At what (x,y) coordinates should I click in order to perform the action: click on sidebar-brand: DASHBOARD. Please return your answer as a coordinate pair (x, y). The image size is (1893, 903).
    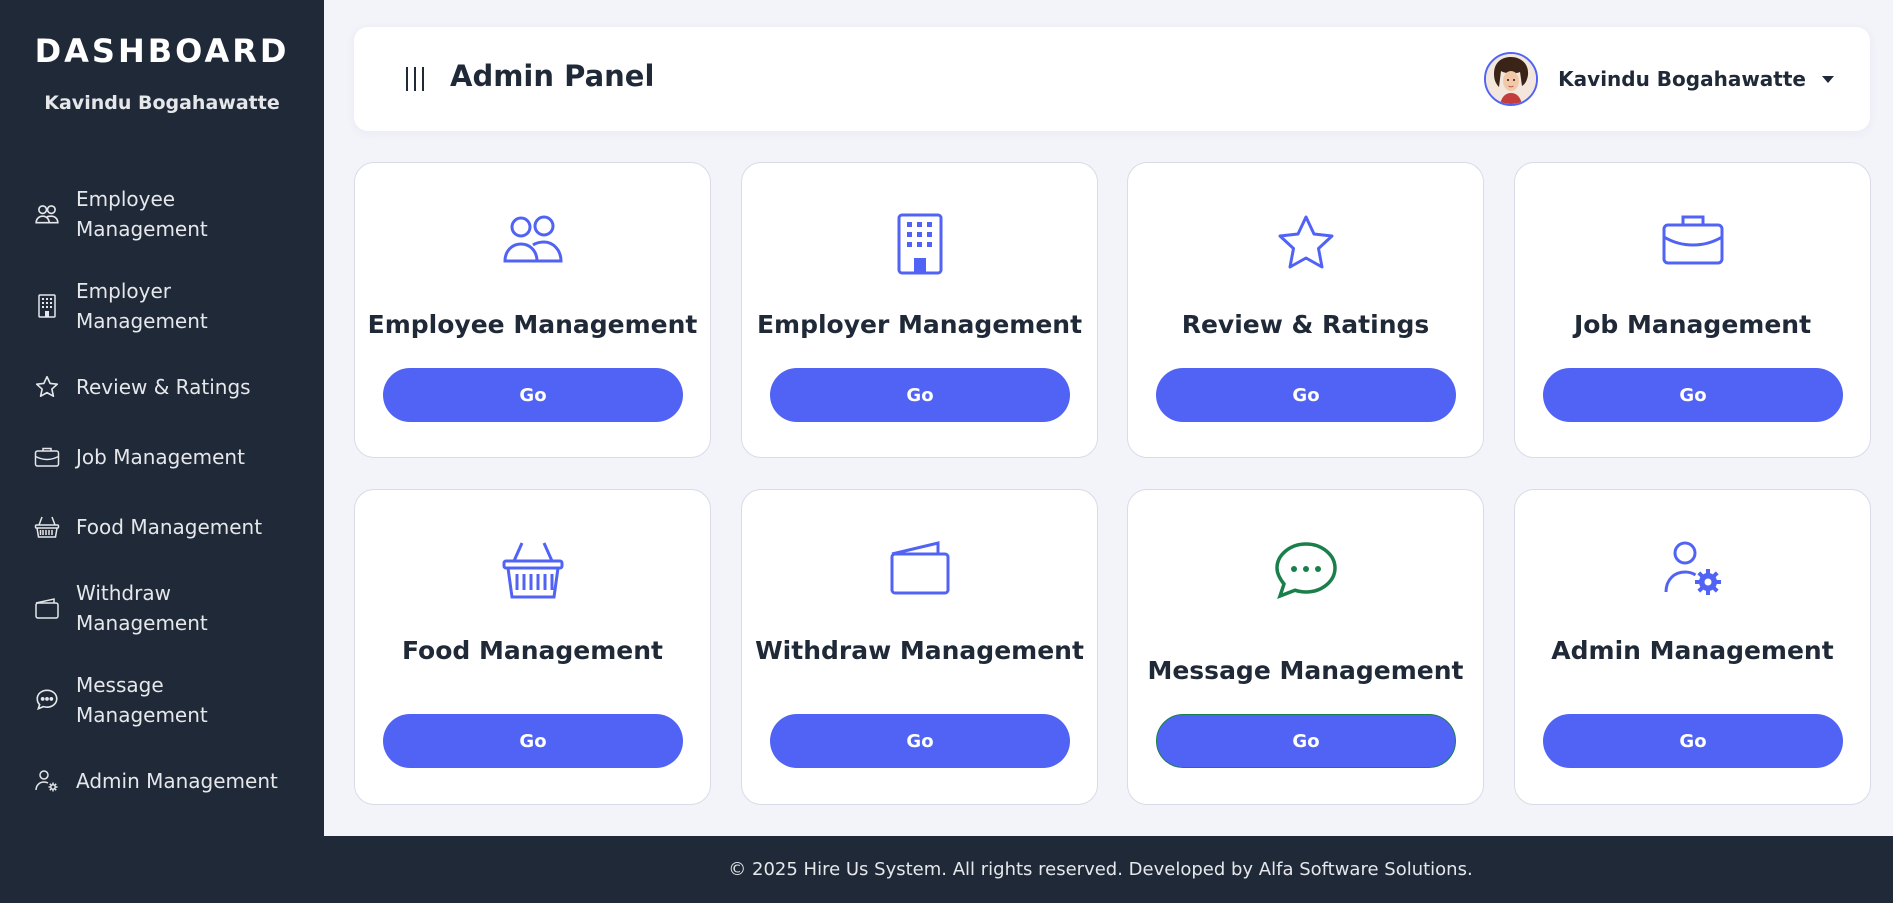
    Looking at the image, I should click on (162, 51).